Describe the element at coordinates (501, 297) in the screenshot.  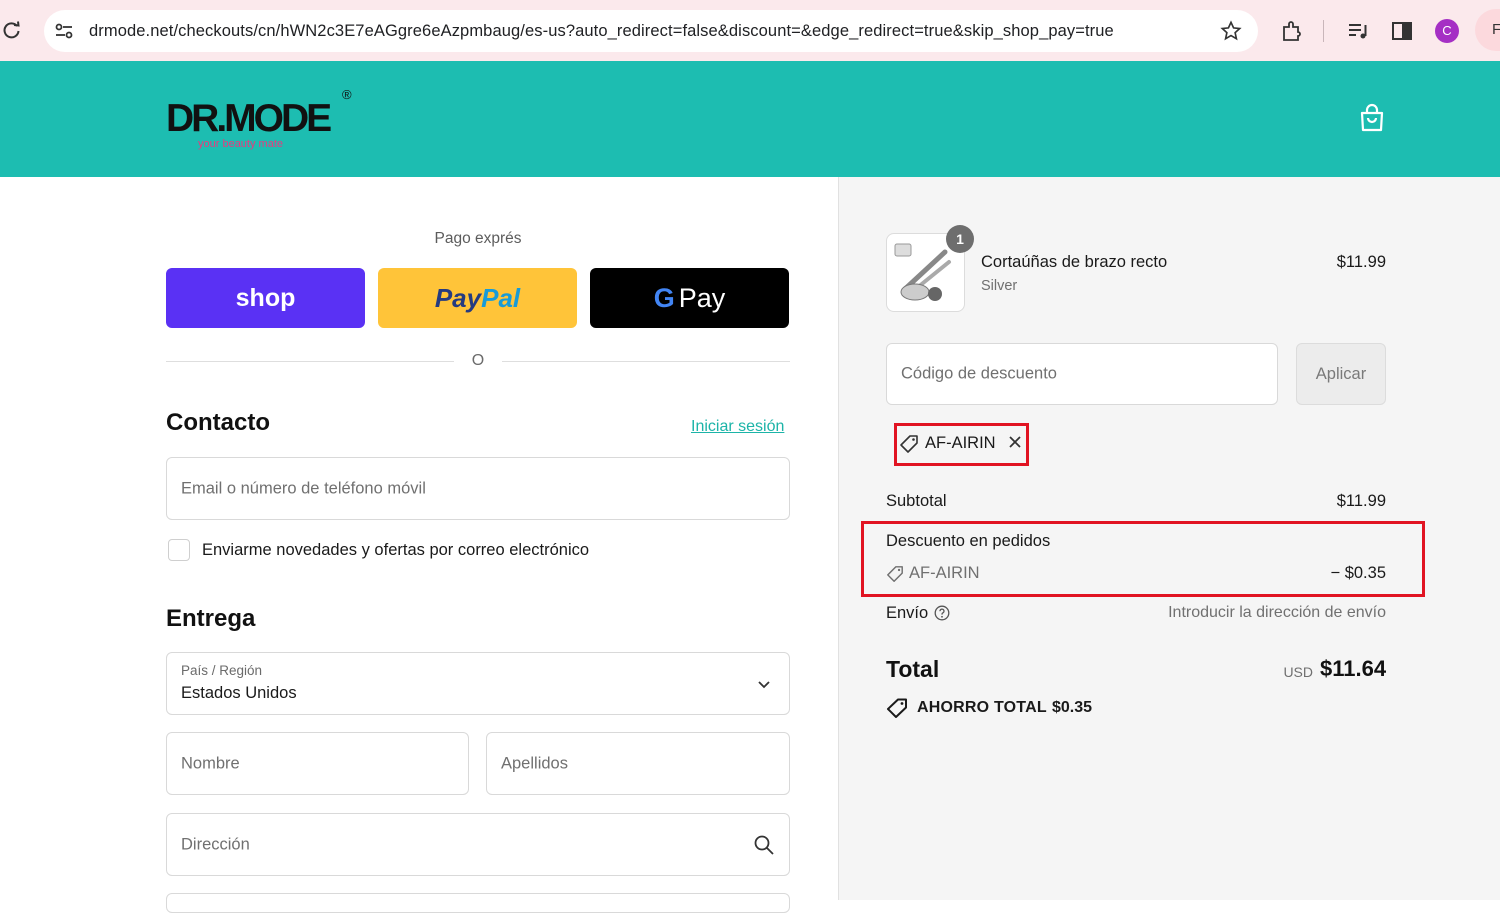
I see `paypal-label-pal: Pal` at that location.